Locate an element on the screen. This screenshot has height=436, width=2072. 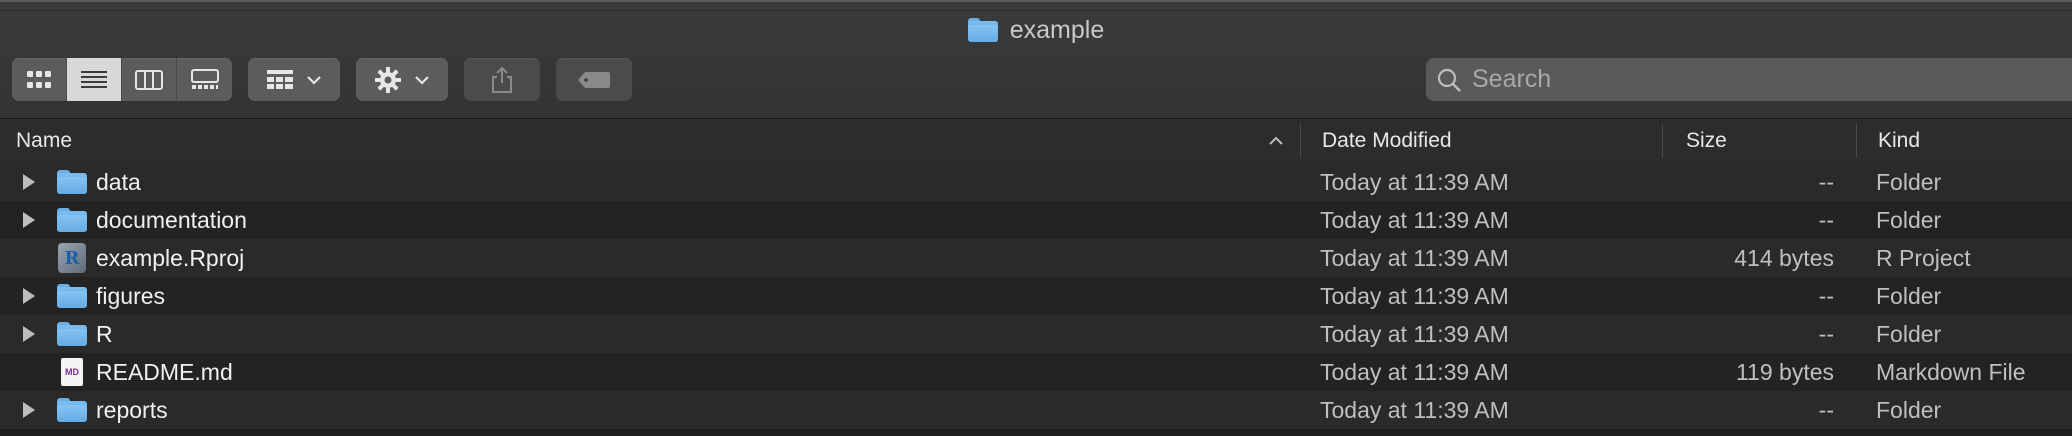
date-modified-column-header: Date Modified is located at coordinates (1387, 141).